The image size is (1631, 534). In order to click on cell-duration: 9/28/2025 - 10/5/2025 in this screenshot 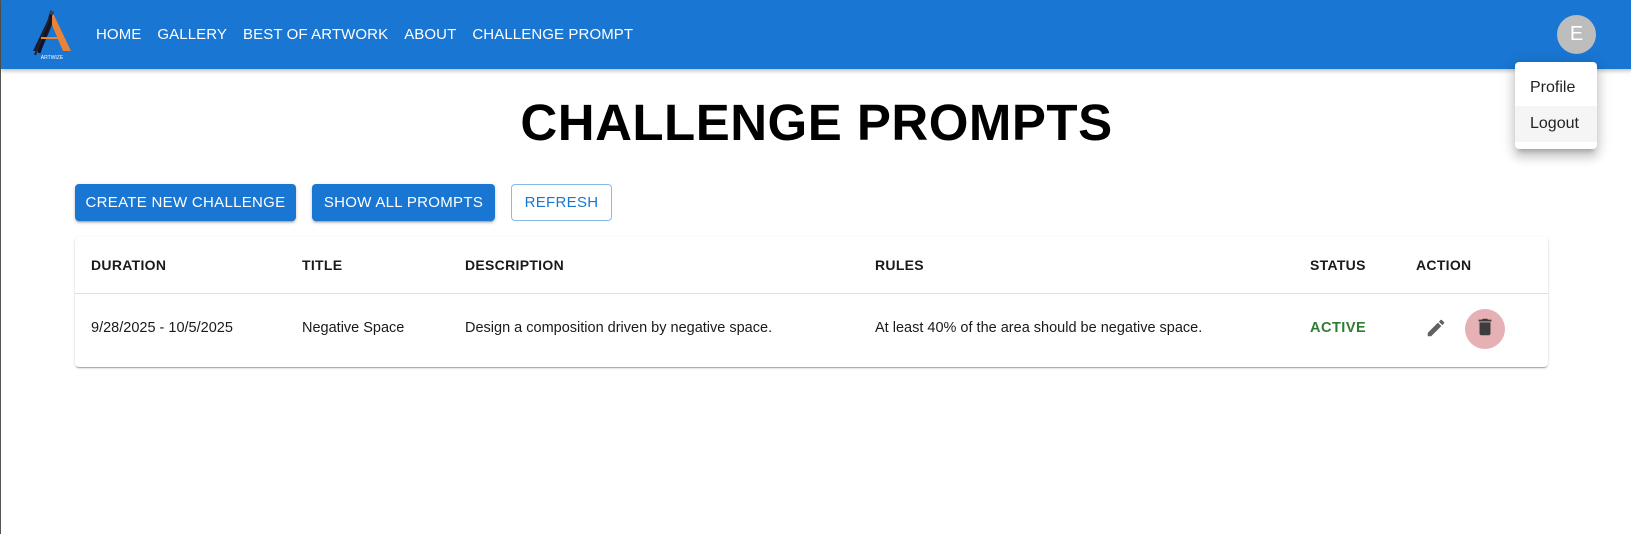, I will do `click(162, 328)`.